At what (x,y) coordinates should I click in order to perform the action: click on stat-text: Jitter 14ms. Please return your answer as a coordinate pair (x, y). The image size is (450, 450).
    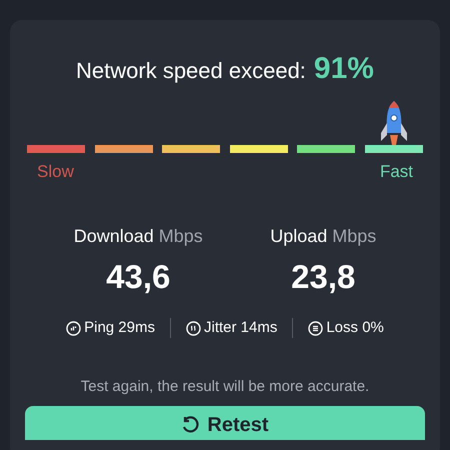
    Looking at the image, I should click on (241, 328).